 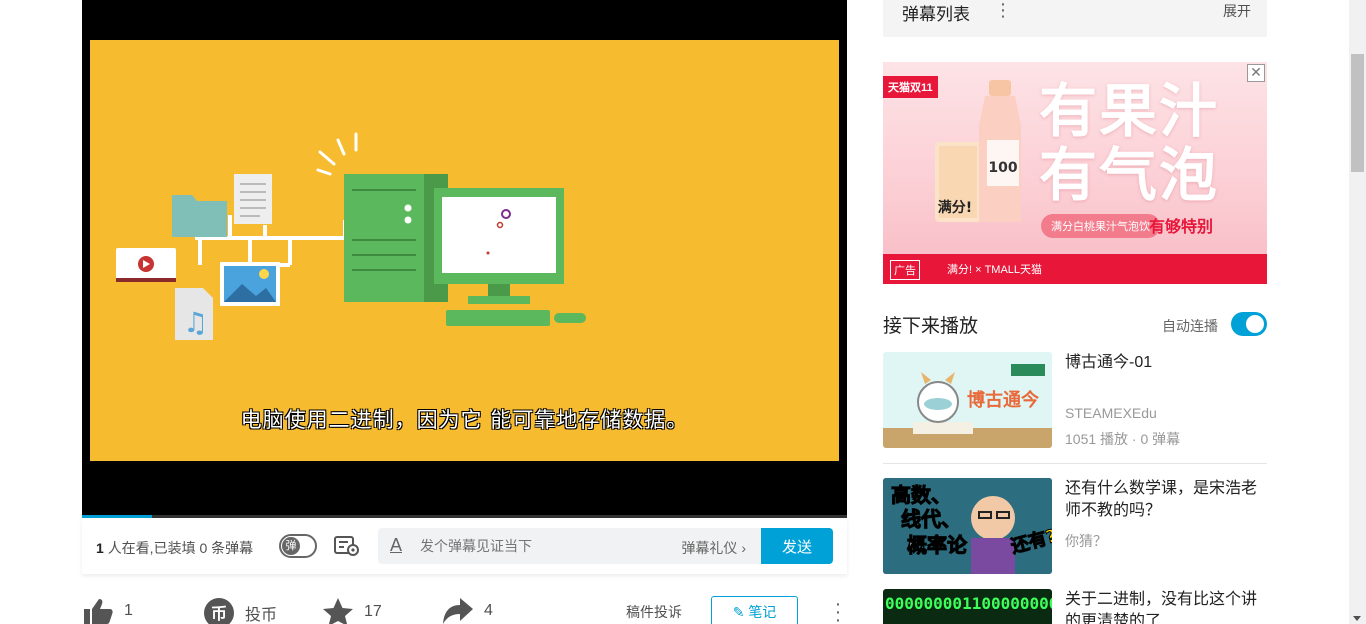 What do you see at coordinates (1357, 113) in the screenshot?
I see `scrollbar-thumb` at bounding box center [1357, 113].